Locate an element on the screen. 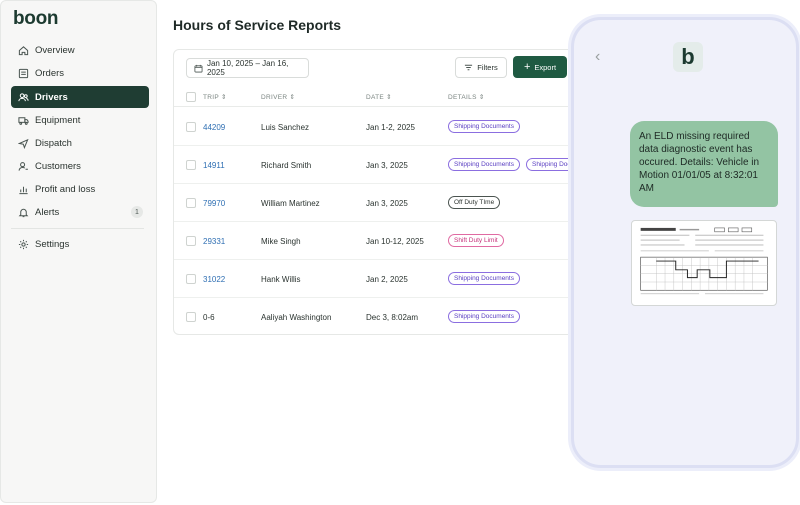 The height and width of the screenshot is (505, 800). column-header-details: DETAILS ⇕ is located at coordinates (466, 97).